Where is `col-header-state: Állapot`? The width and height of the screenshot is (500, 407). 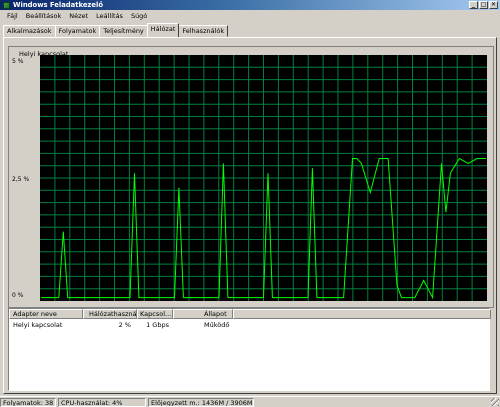 col-header-state: Állapot is located at coordinates (203, 314).